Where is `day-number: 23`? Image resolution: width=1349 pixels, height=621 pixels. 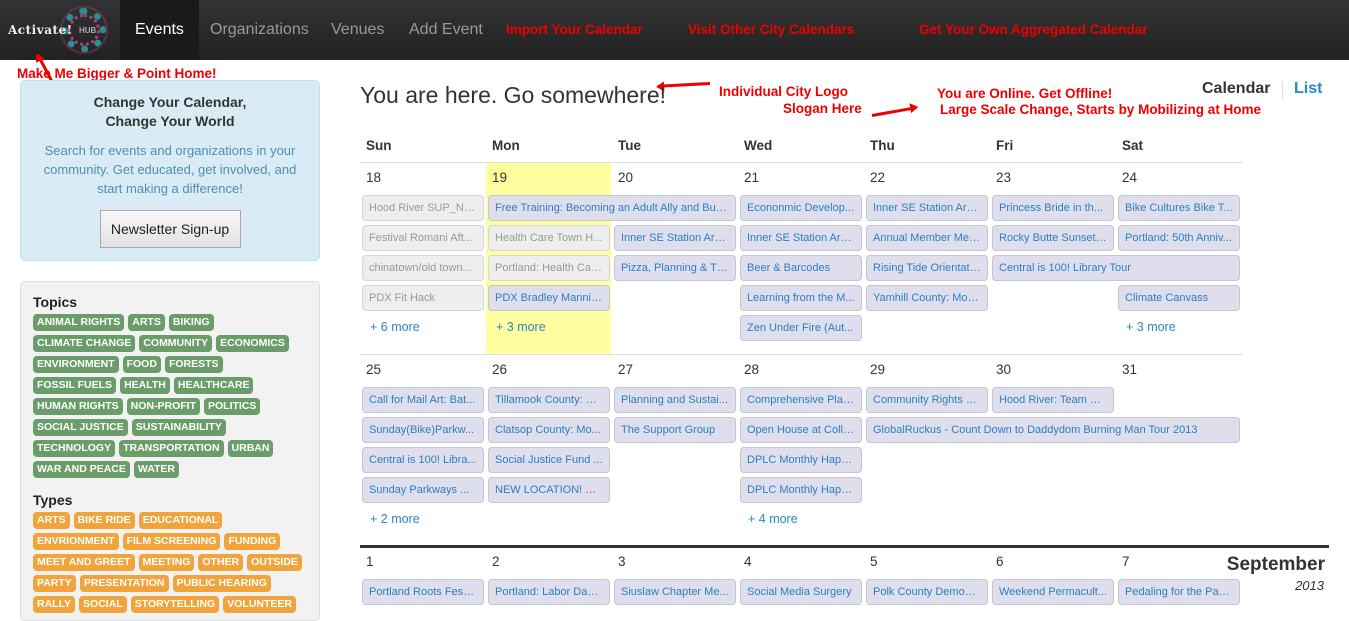 day-number: 23 is located at coordinates (1003, 177).